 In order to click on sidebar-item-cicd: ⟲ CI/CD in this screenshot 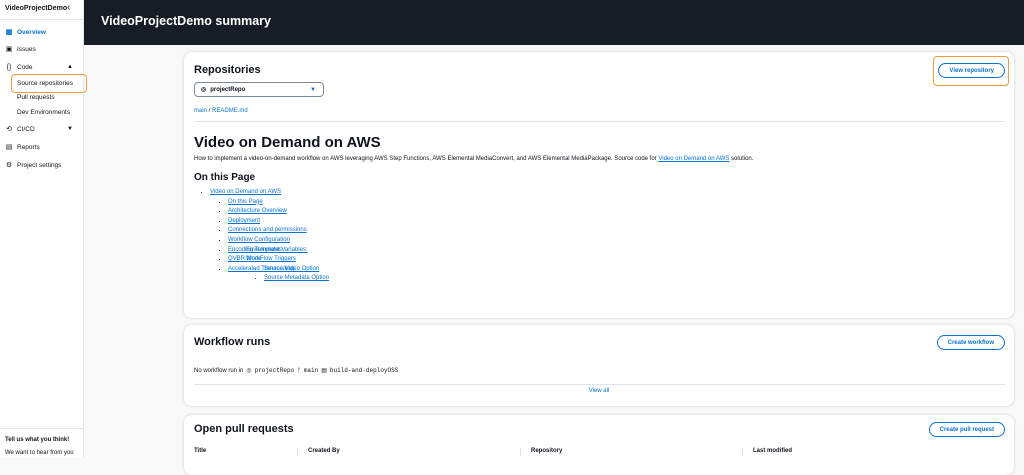, I will do `click(20, 129)`.